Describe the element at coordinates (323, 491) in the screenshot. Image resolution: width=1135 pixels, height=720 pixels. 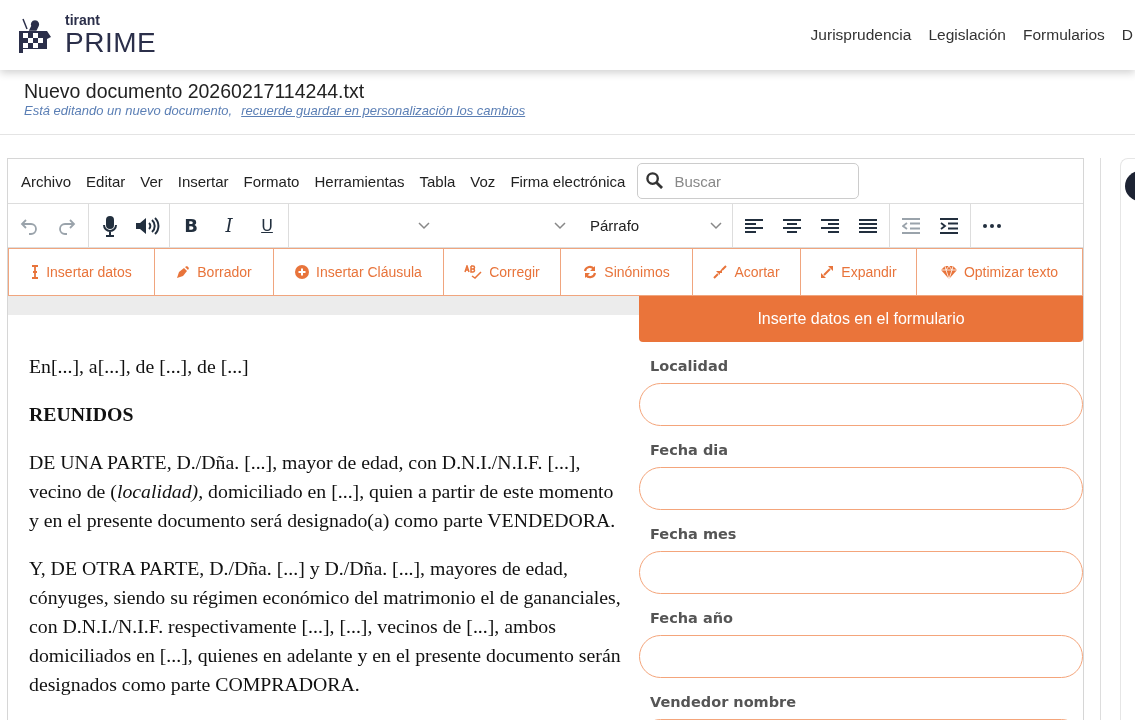
I see `paragraph: DE UNA PARTE, D./Dña. [...], mayor de edad, con D.N.I./N.I.F. [...], vecino de (localidad), domiciliado en [...], quien a partir de este momento y en el presente documento será designado(a) como parte VENDEDORA.` at that location.